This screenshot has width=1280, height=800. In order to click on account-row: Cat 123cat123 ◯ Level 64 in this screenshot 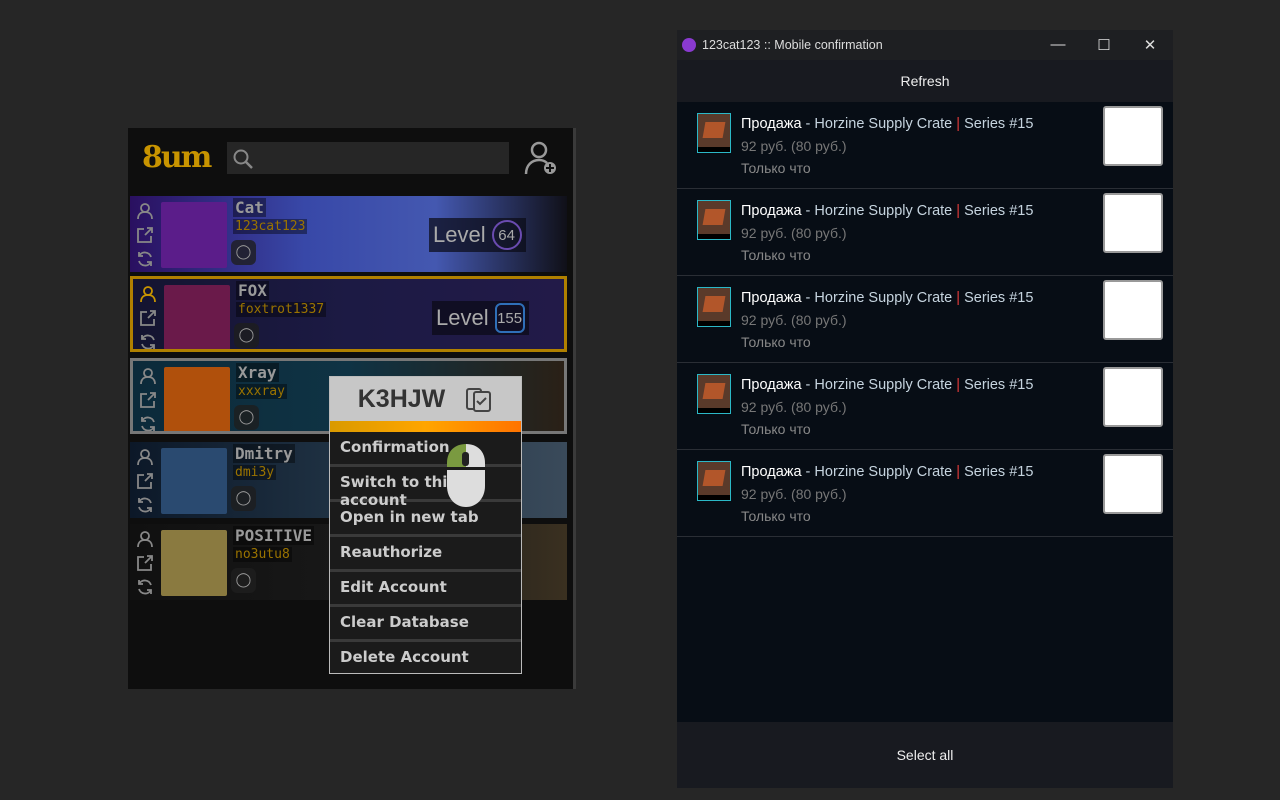, I will do `click(348, 234)`.